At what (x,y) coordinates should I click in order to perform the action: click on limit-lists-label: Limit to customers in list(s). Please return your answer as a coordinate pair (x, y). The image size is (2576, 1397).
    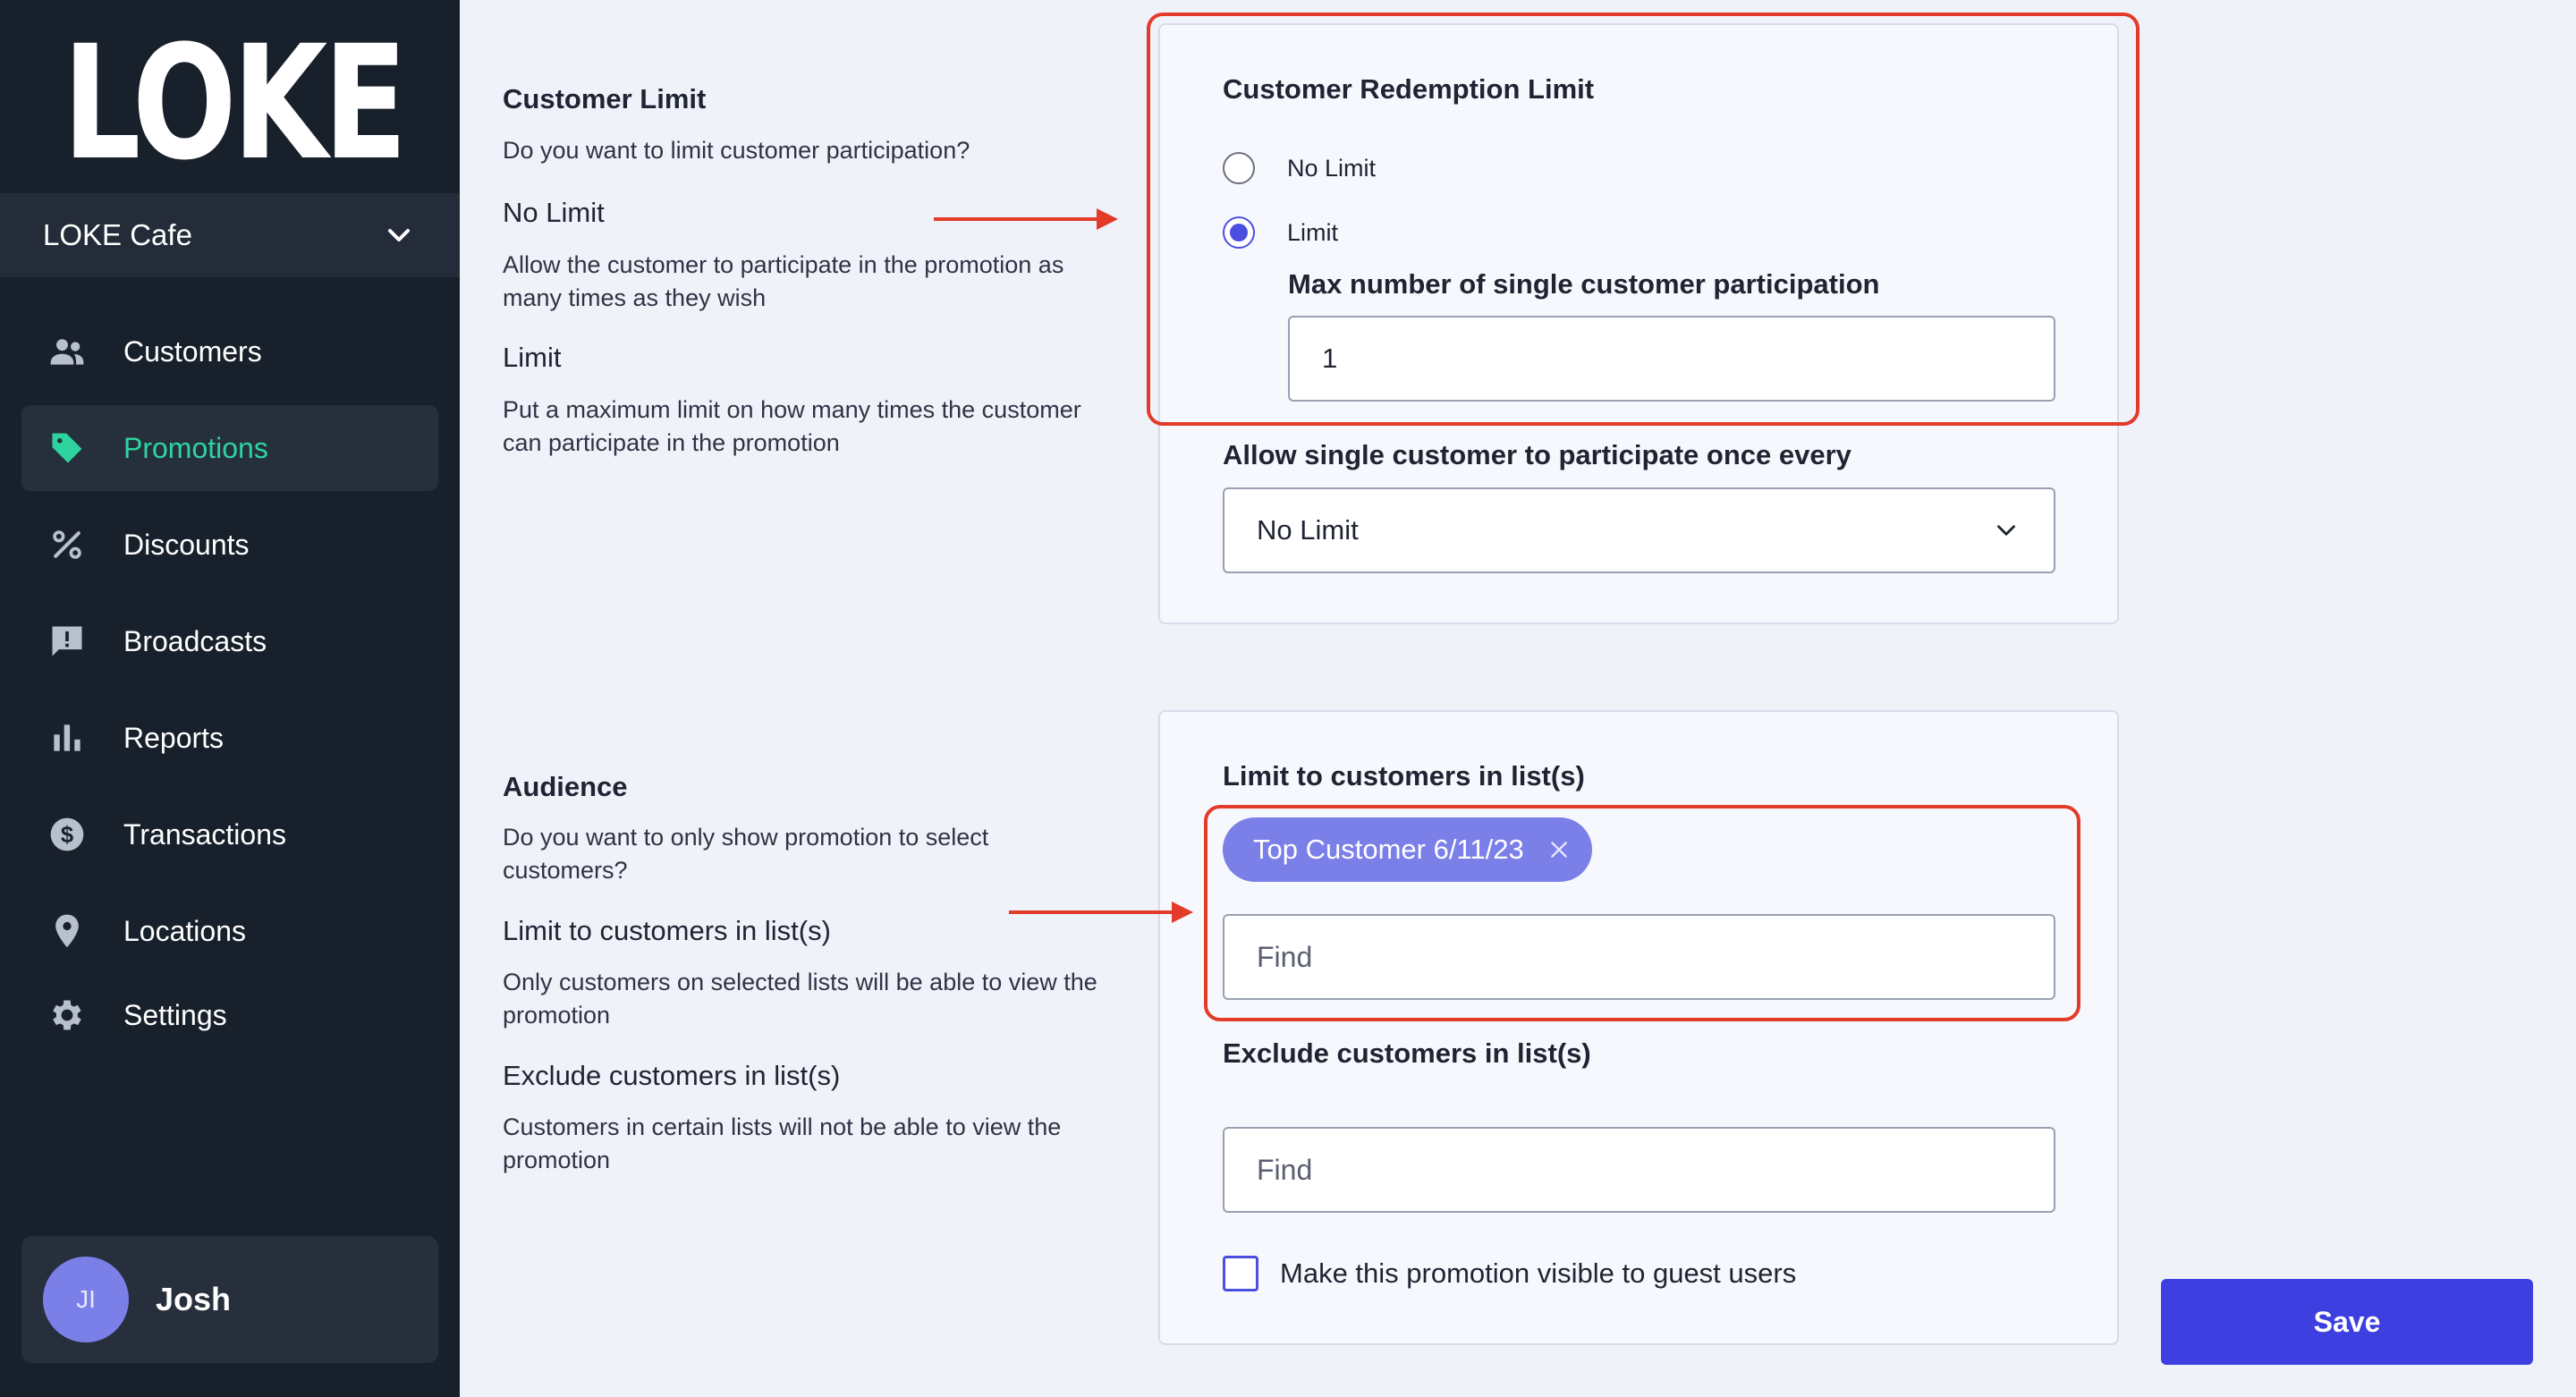
    Looking at the image, I should click on (1404, 776).